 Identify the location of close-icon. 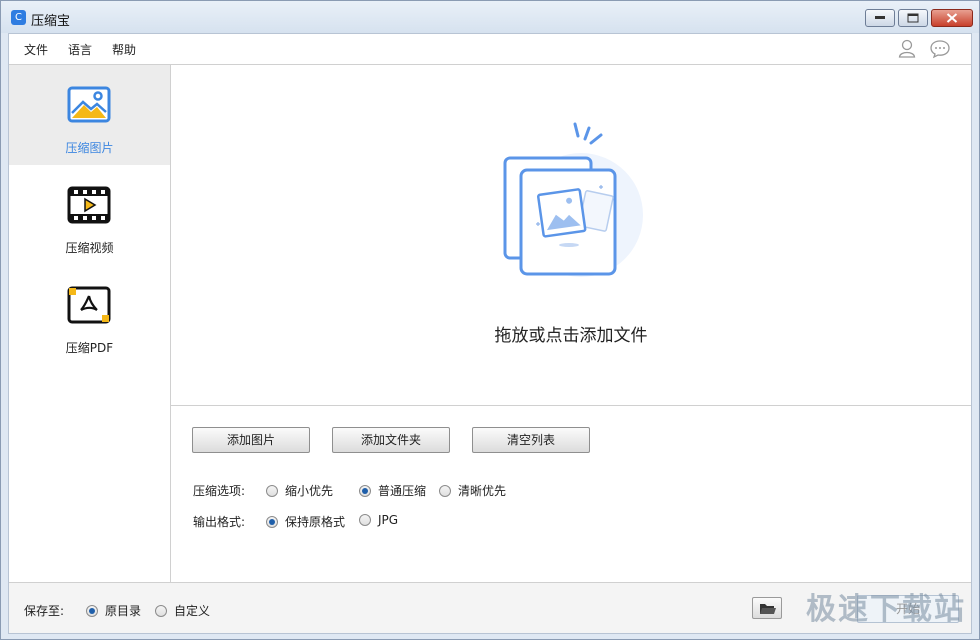
(952, 18).